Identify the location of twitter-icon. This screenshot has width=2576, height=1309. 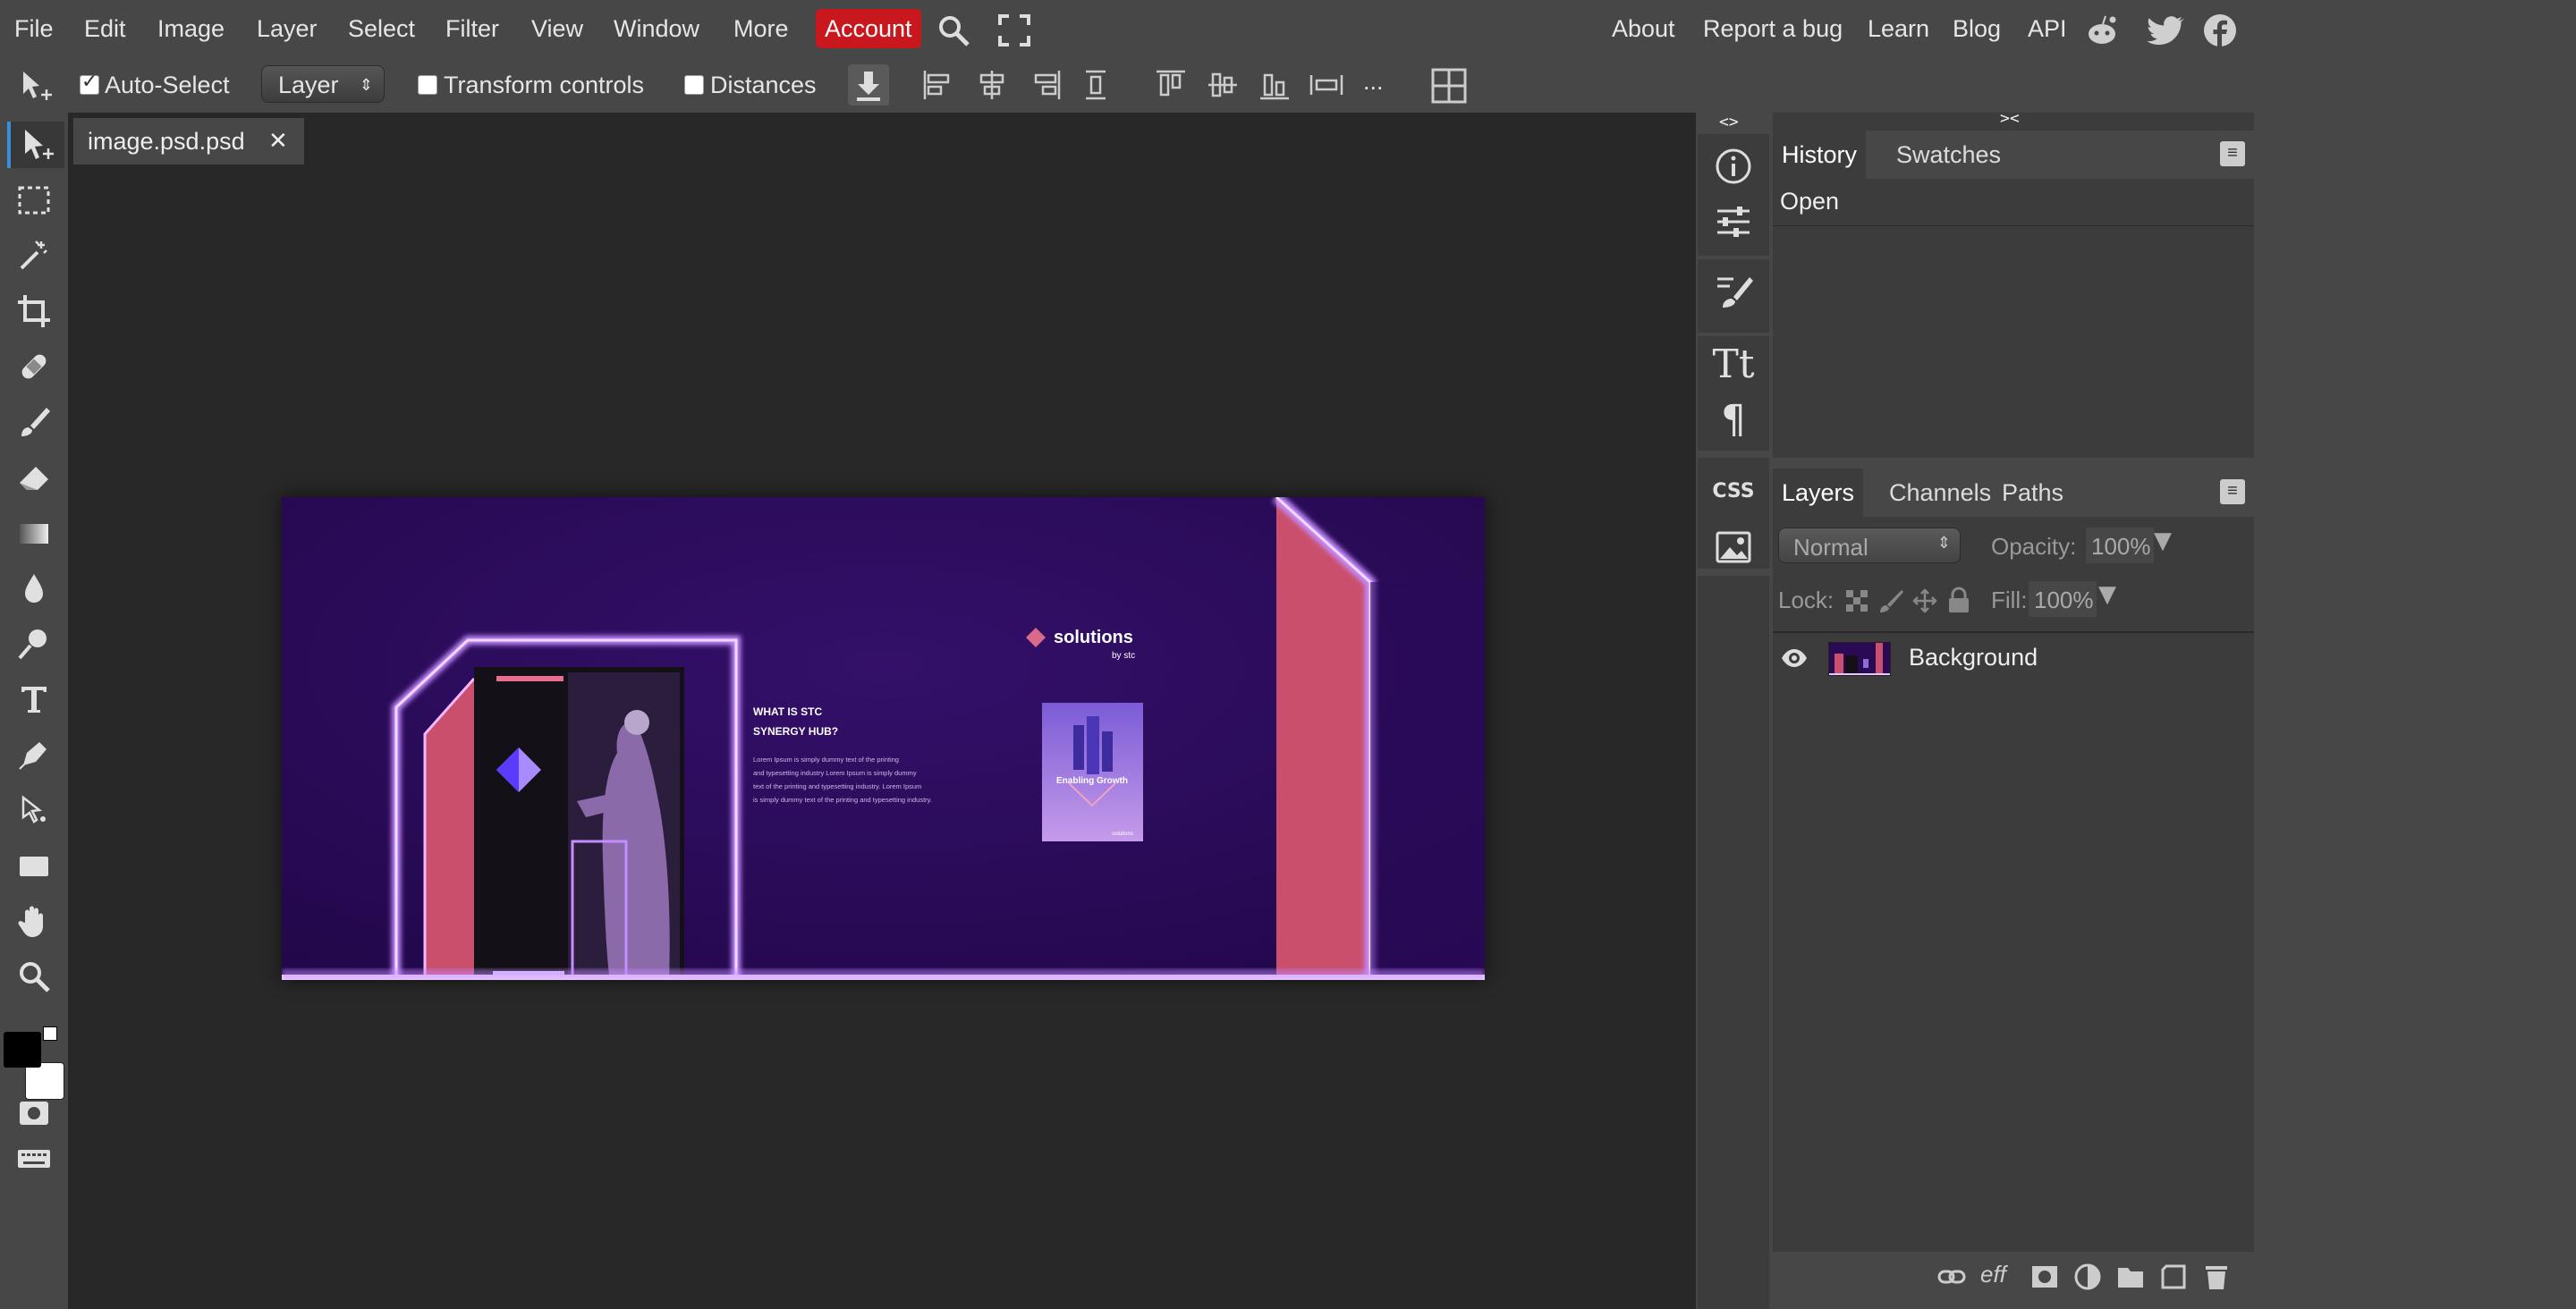
(2165, 30).